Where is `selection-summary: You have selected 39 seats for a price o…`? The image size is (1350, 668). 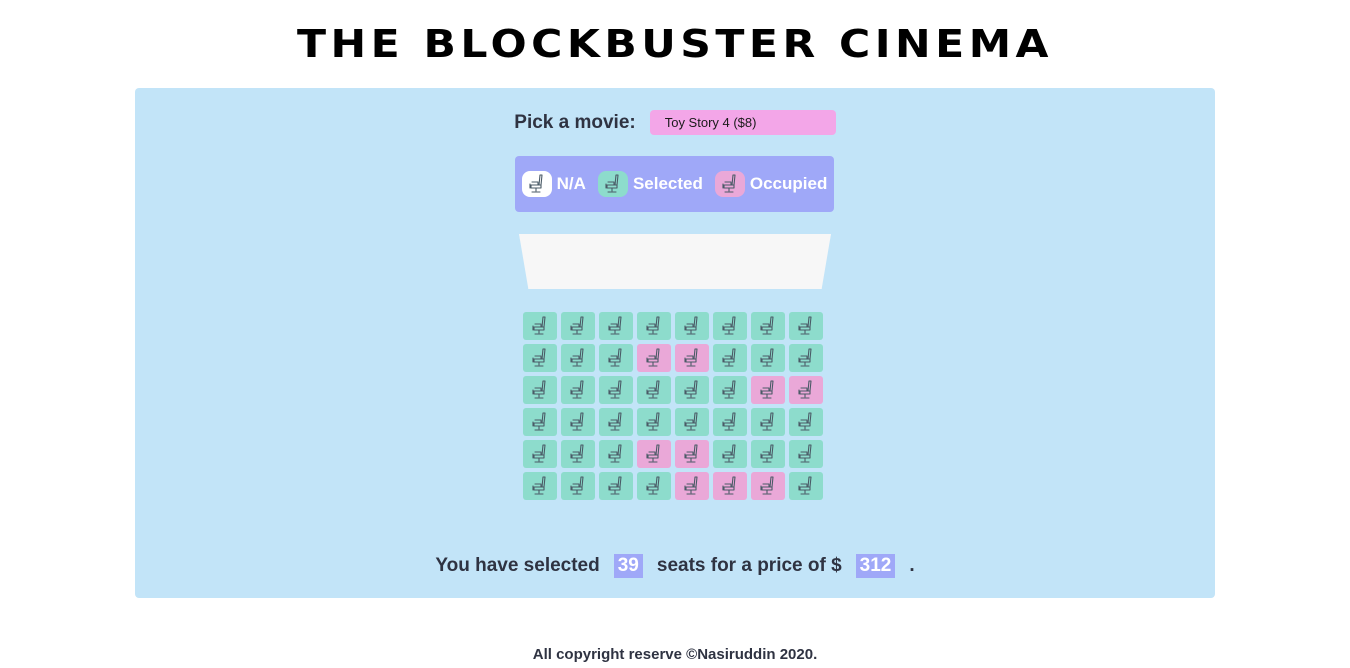
selection-summary: You have selected 39 seats for a price o… is located at coordinates (675, 566).